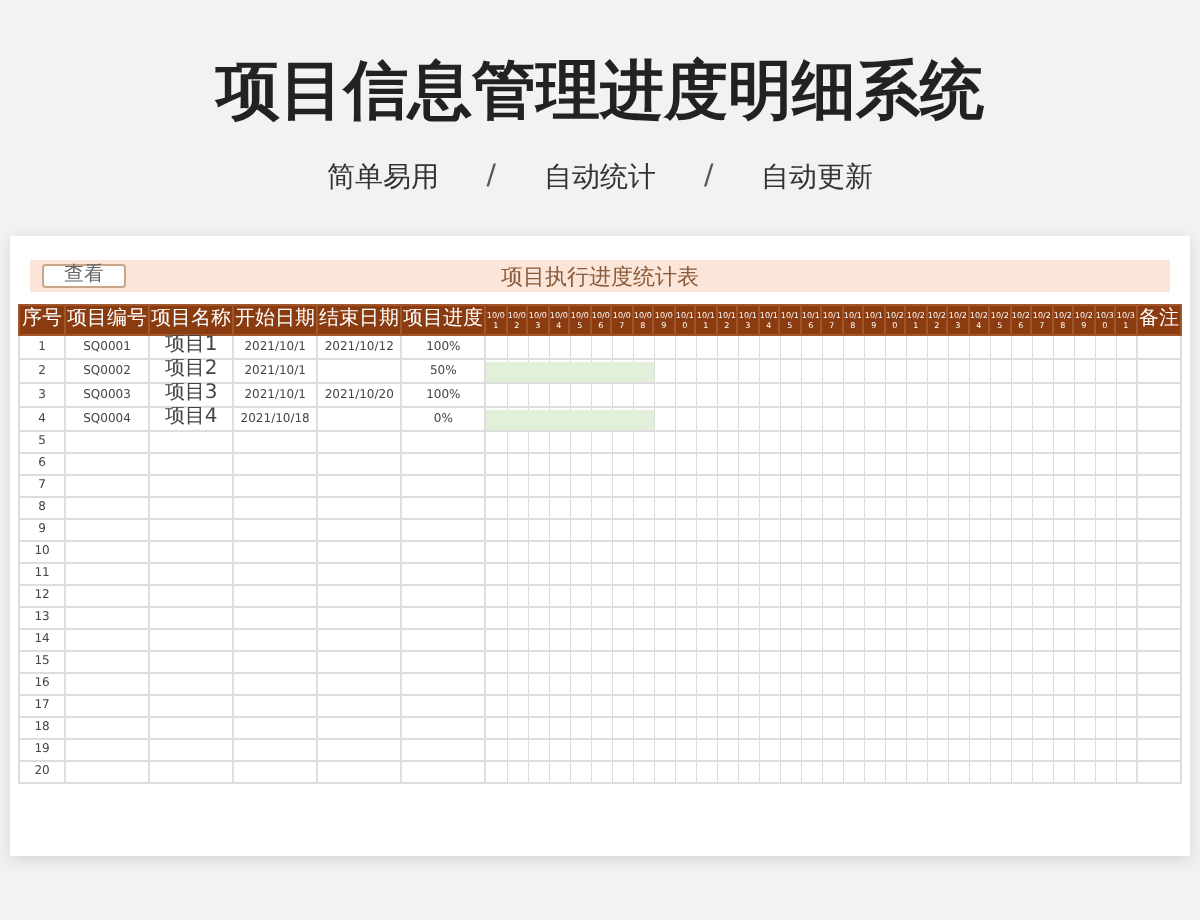  Describe the element at coordinates (817, 178) in the screenshot. I see `feature-label: 自动更新` at that location.